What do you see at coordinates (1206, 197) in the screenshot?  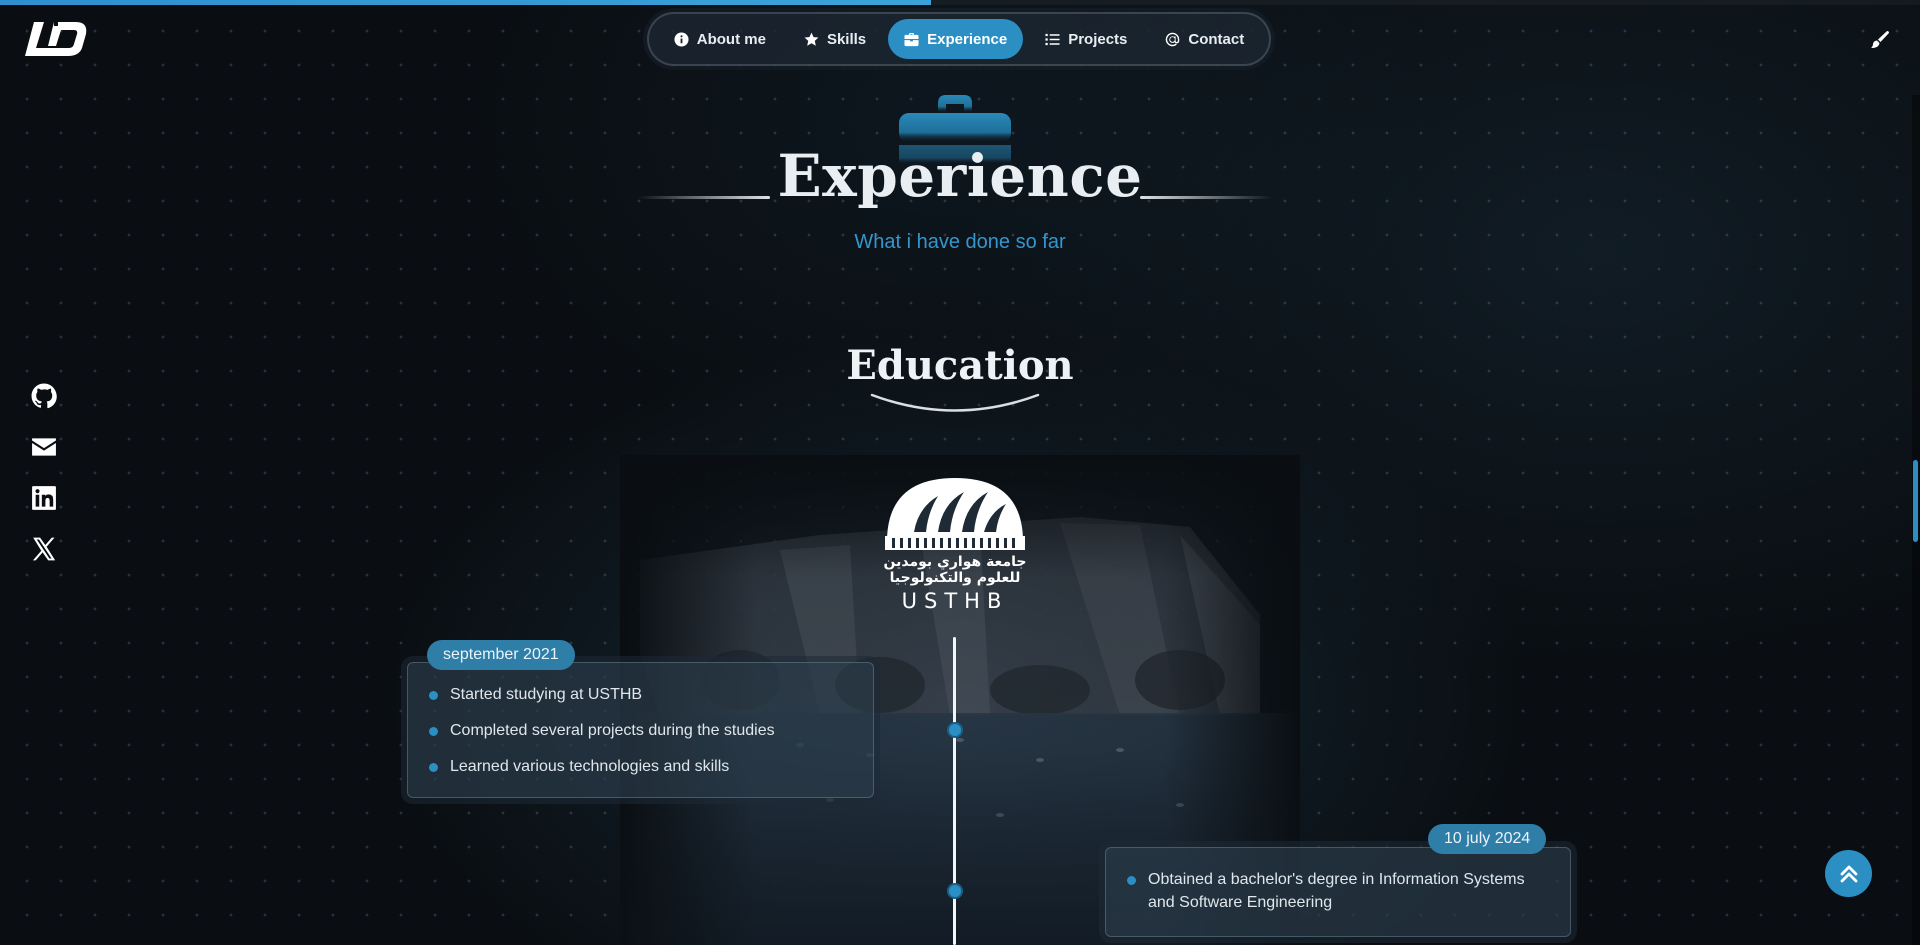 I see `title-divider-right` at bounding box center [1206, 197].